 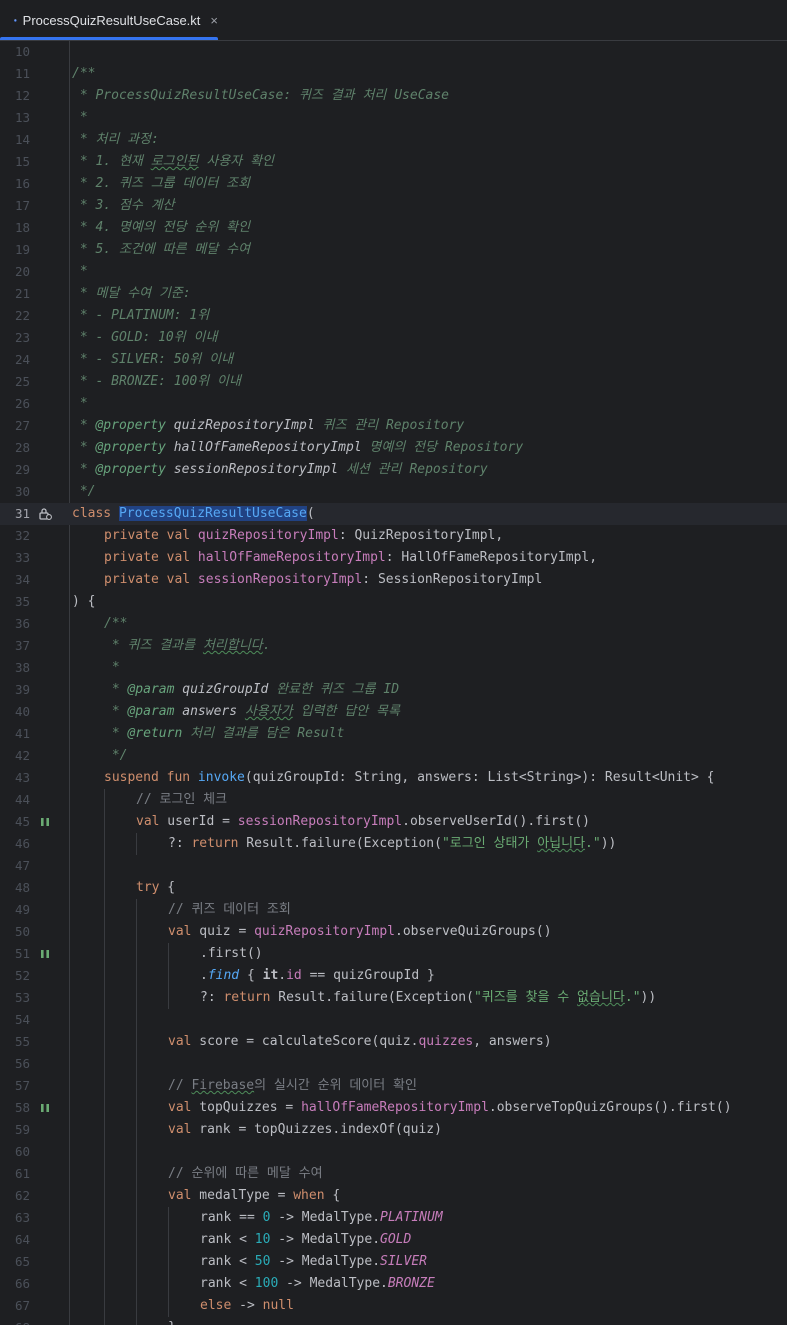 What do you see at coordinates (22, 931) in the screenshot?
I see `line-number: 50` at bounding box center [22, 931].